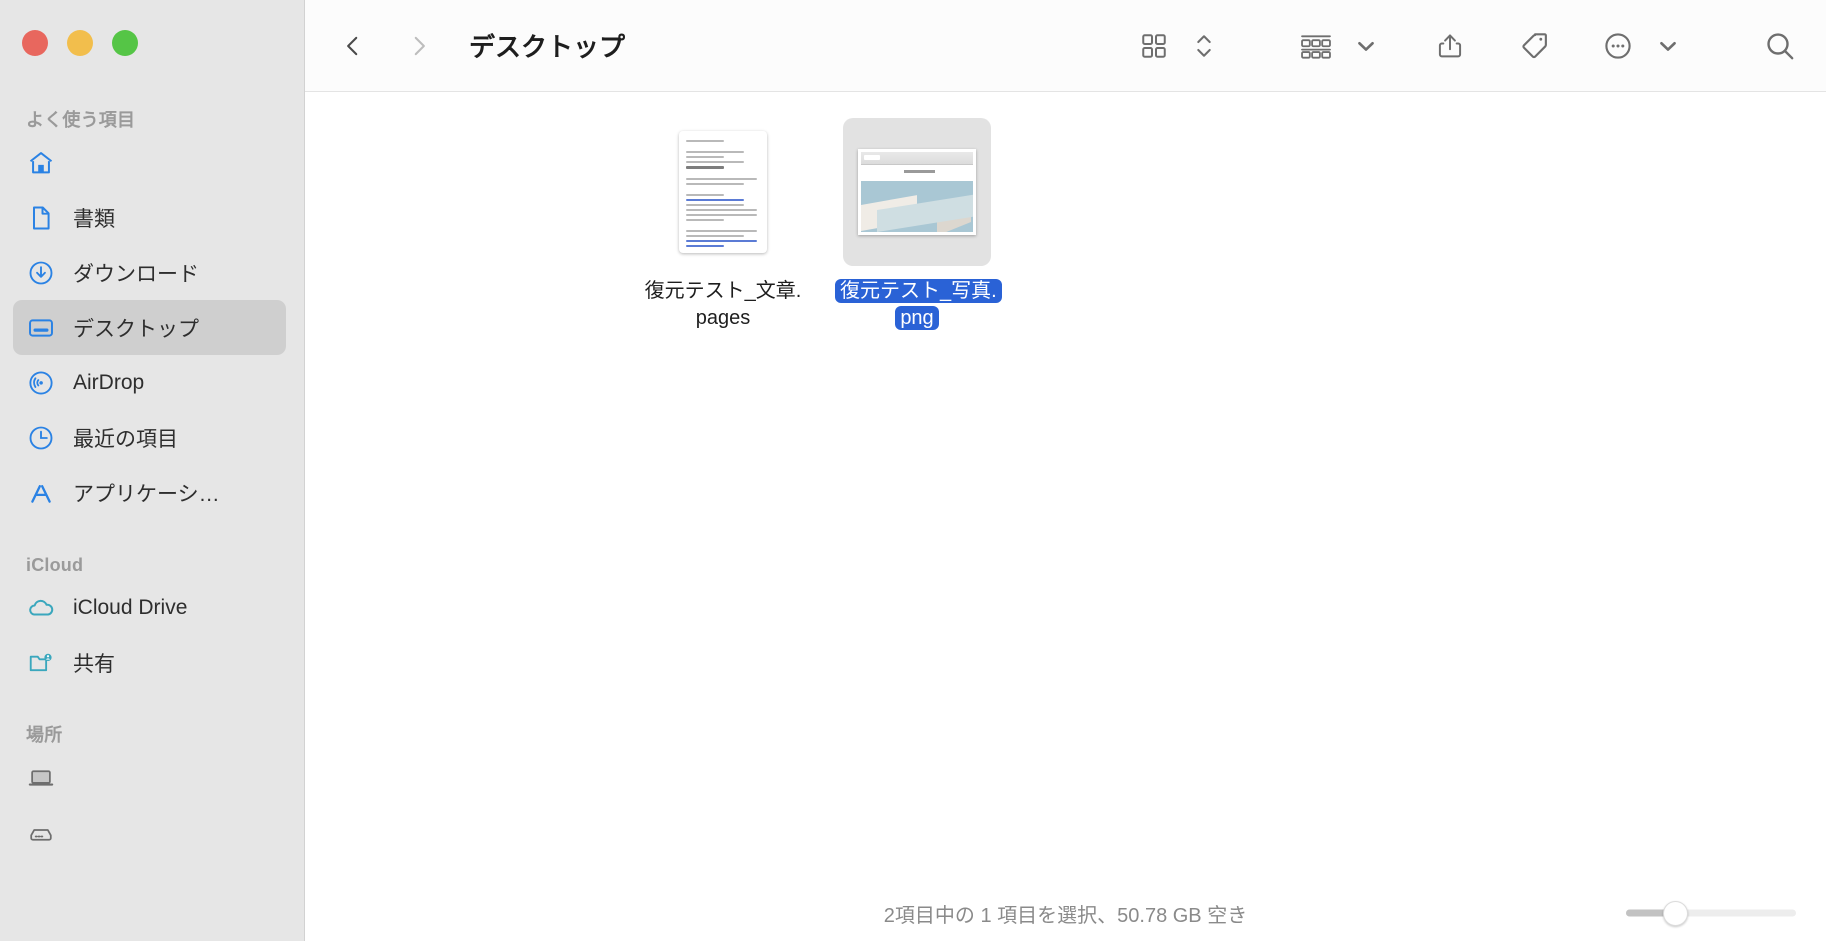 This screenshot has height=941, width=1826. I want to click on share-icon, so click(1450, 46).